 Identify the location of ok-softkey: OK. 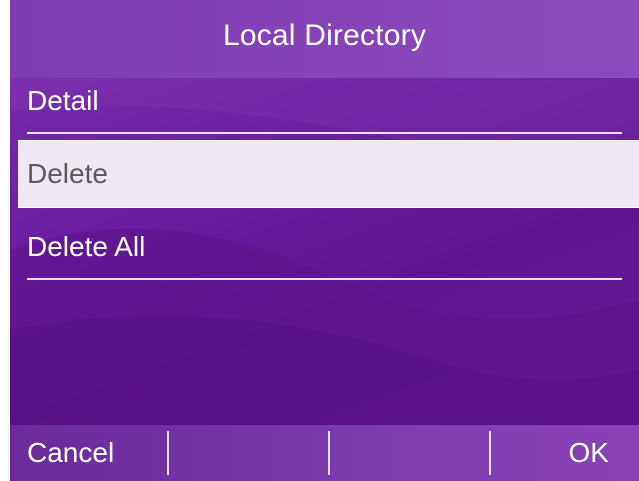
(589, 453).